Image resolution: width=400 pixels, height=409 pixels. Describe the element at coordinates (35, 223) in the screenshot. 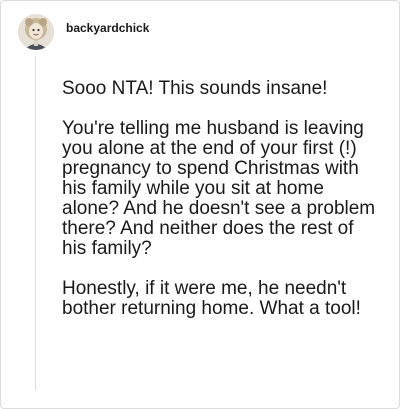

I see `thread-line` at that location.